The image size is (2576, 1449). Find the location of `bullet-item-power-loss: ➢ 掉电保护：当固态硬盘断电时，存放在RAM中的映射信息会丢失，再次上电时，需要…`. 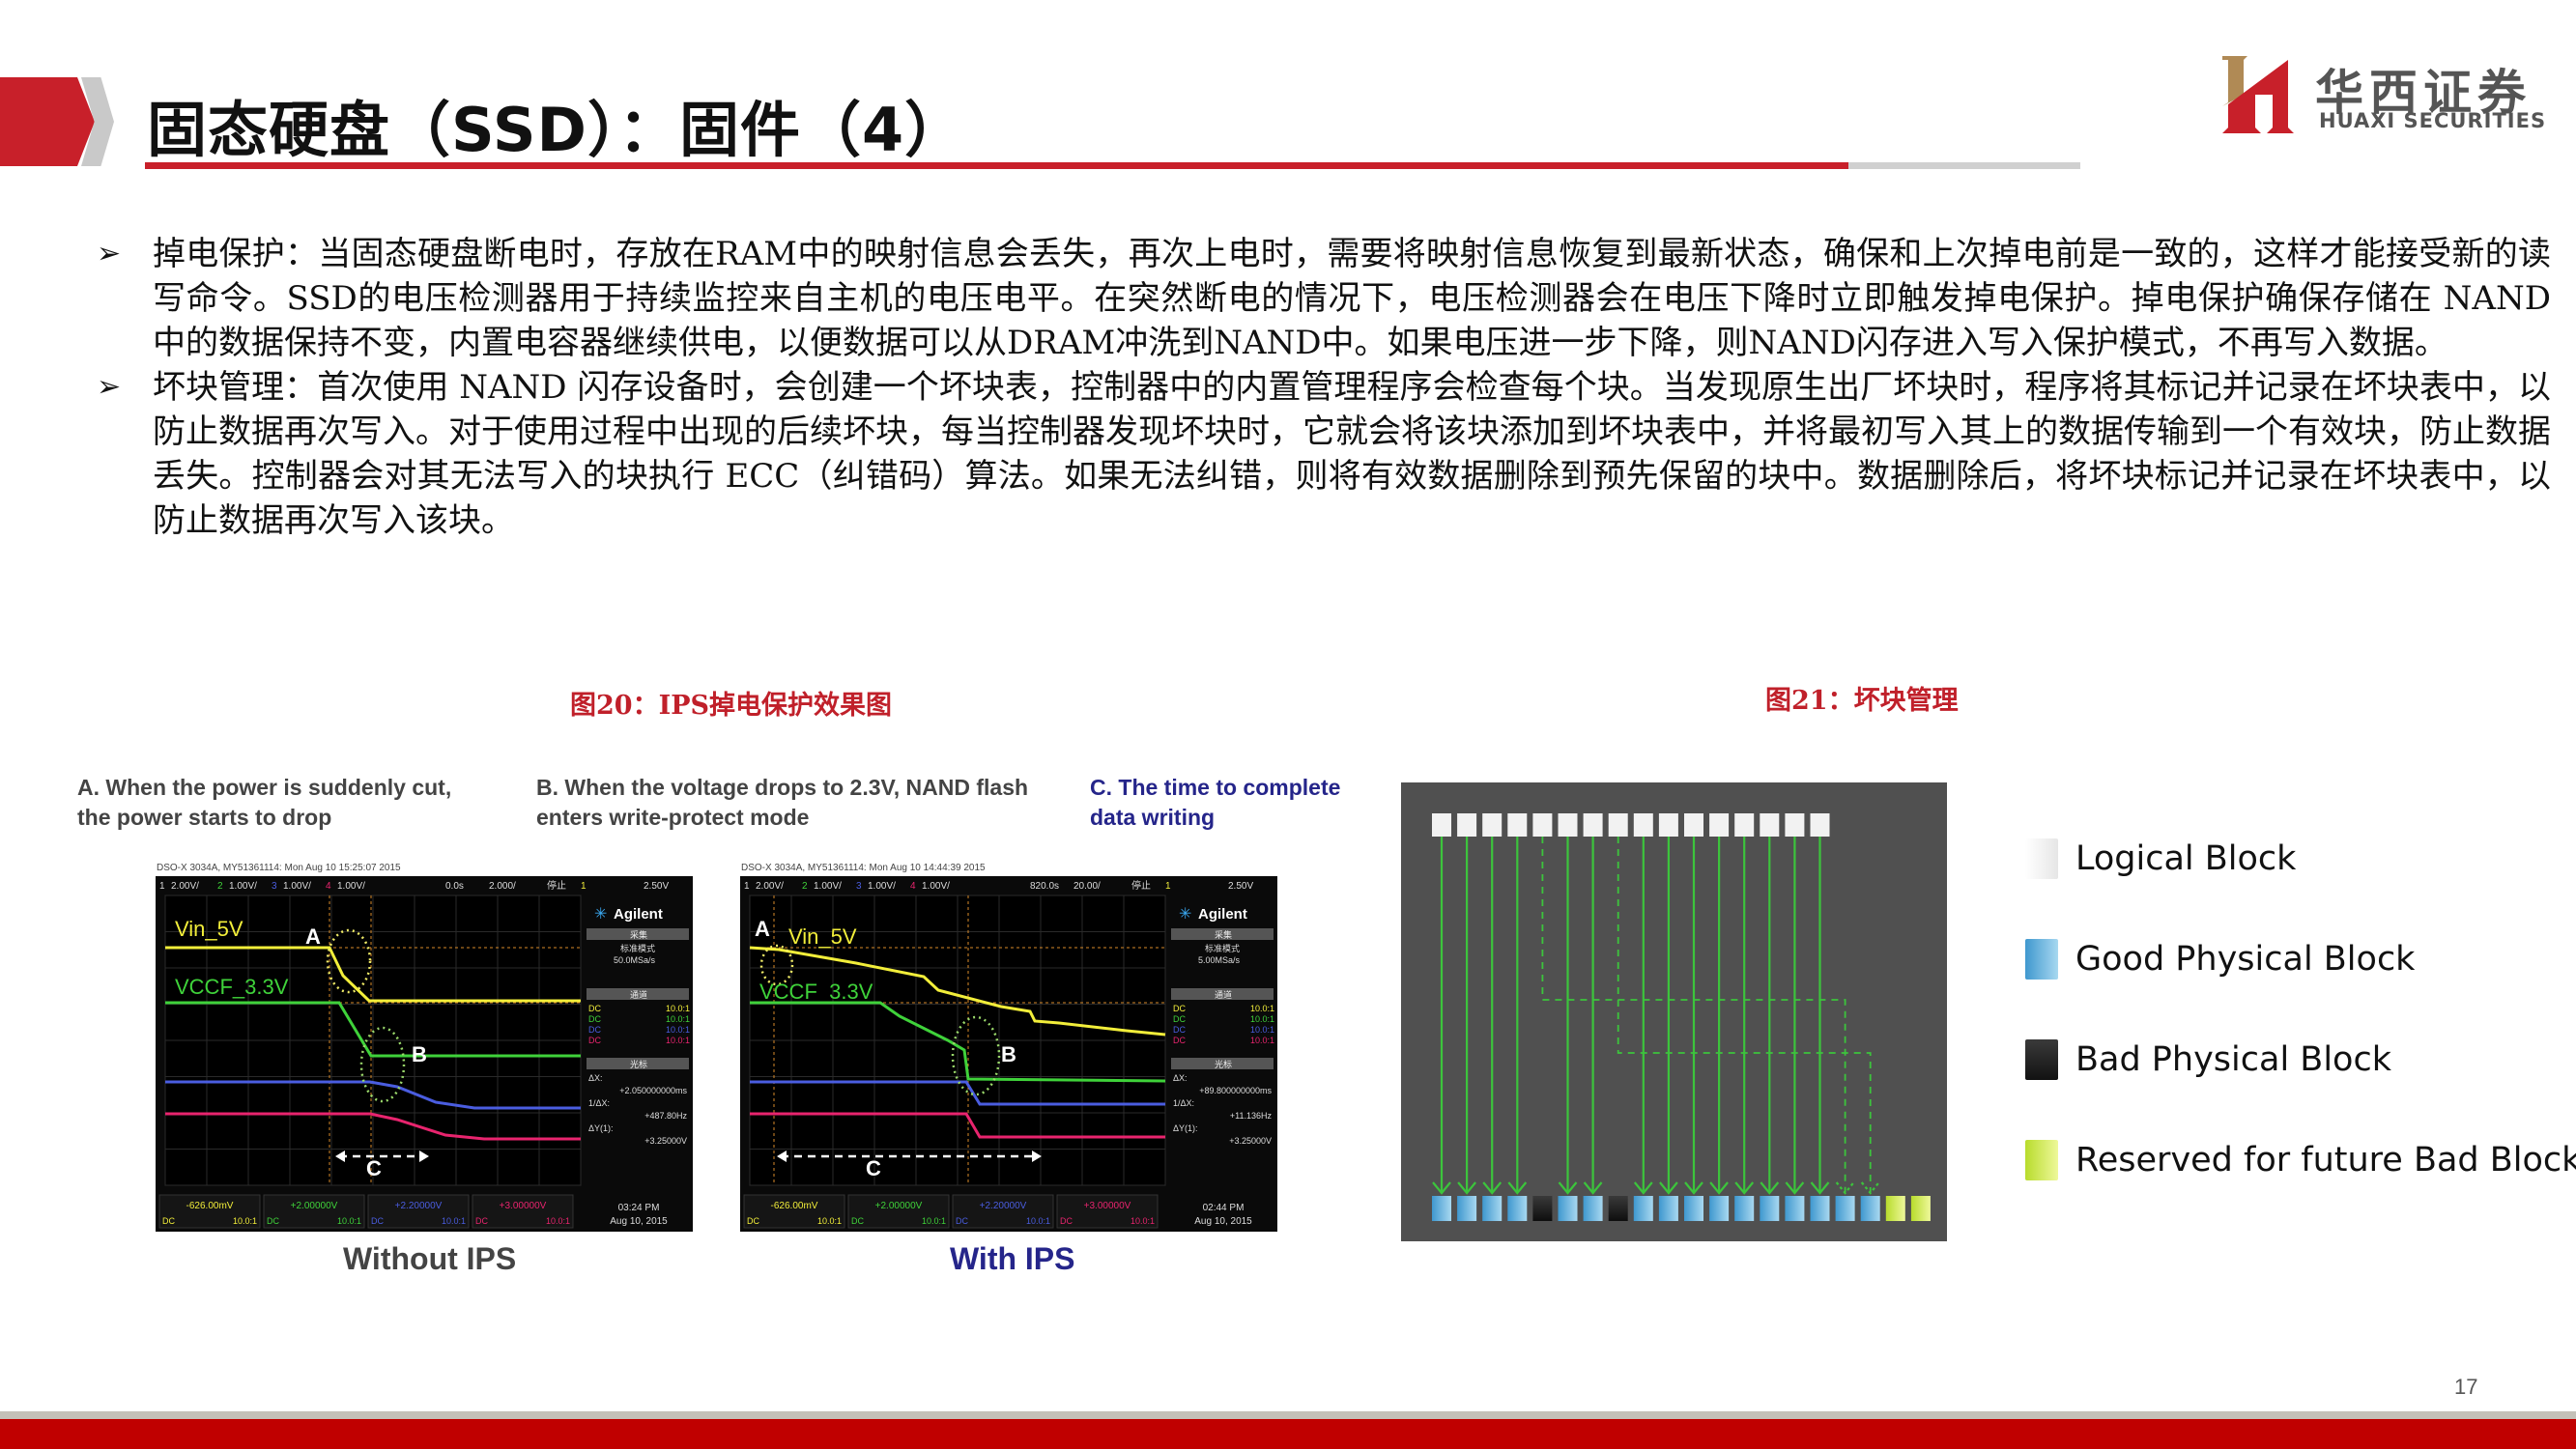

bullet-item-power-loss: ➢ 掉电保护：当固态硬盘断电时，存放在RAM中的映射信息会丢失，再次上电时，需要… is located at coordinates (1324, 298).